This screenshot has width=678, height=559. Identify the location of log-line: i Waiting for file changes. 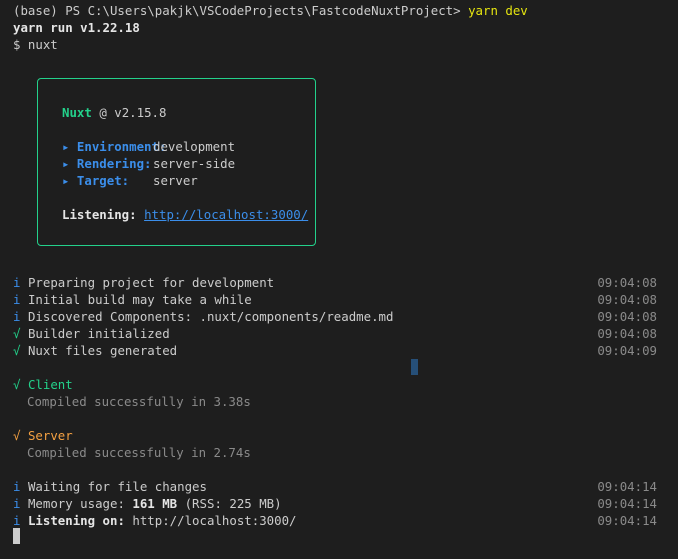
(110, 486).